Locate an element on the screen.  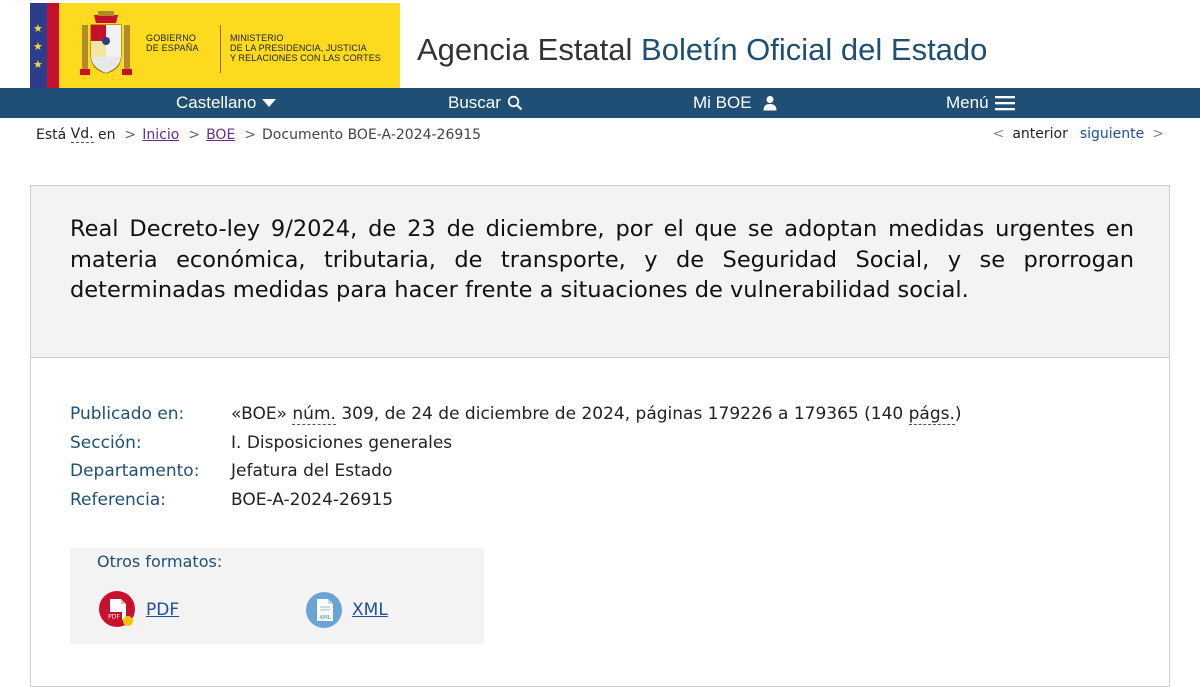
department-value: Jefatura del Estado is located at coordinates (312, 471).